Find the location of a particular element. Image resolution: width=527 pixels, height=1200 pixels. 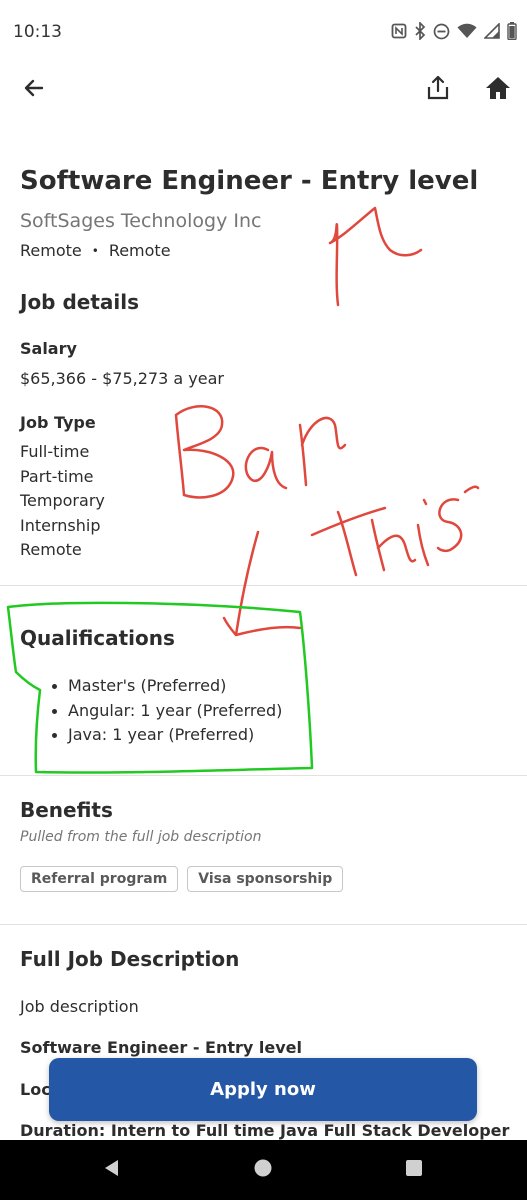

job-type-item: Temporary is located at coordinates (62, 500).